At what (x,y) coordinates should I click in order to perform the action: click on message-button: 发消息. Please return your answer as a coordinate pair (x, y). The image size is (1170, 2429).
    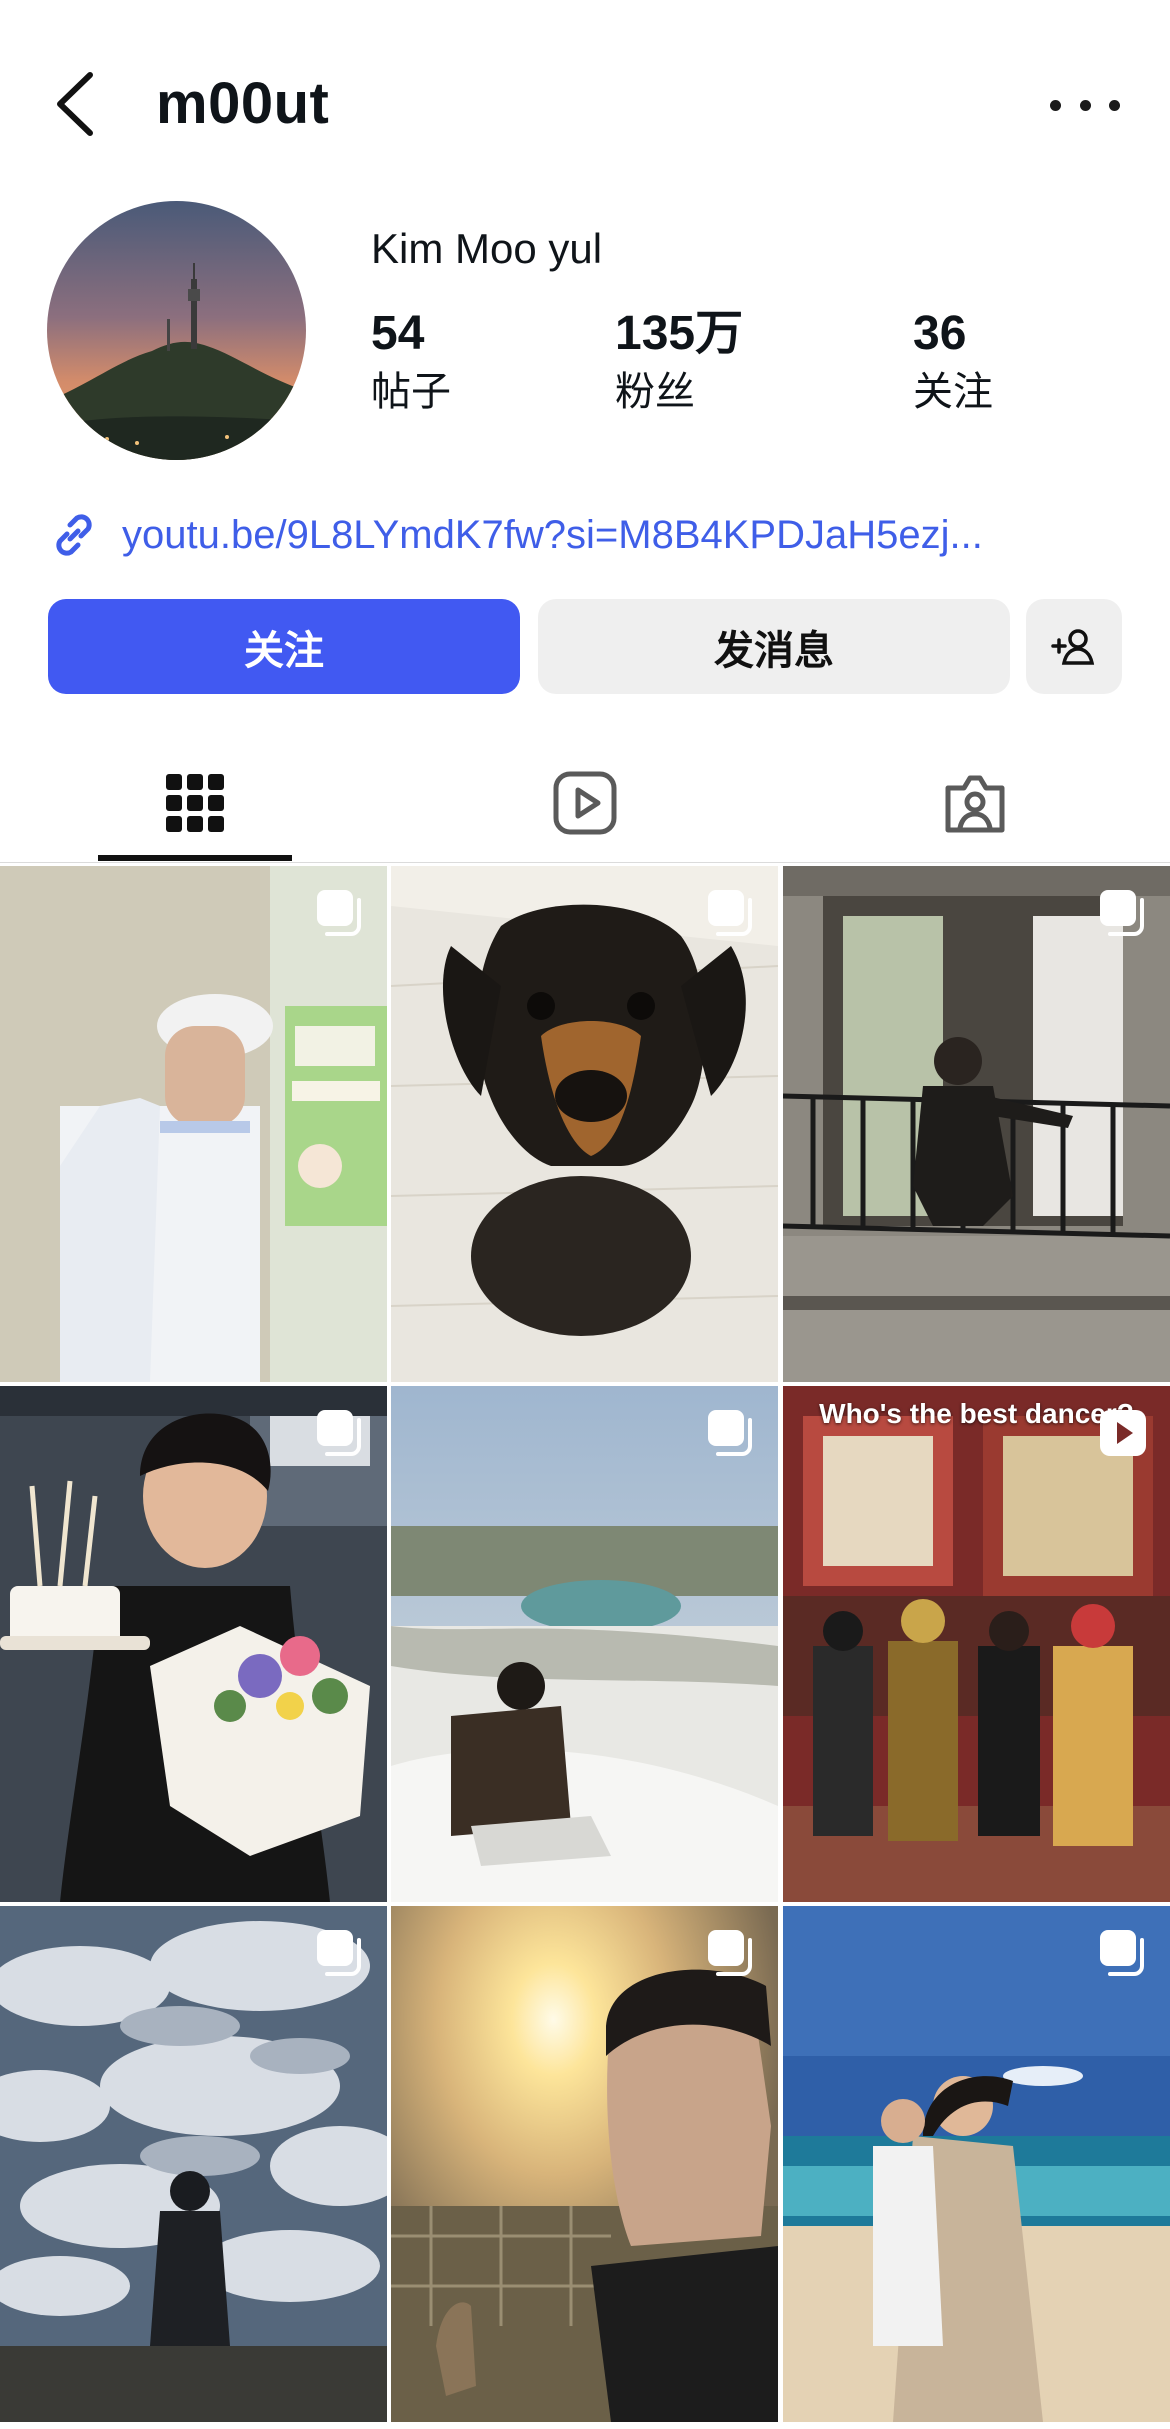
    Looking at the image, I should click on (774, 646).